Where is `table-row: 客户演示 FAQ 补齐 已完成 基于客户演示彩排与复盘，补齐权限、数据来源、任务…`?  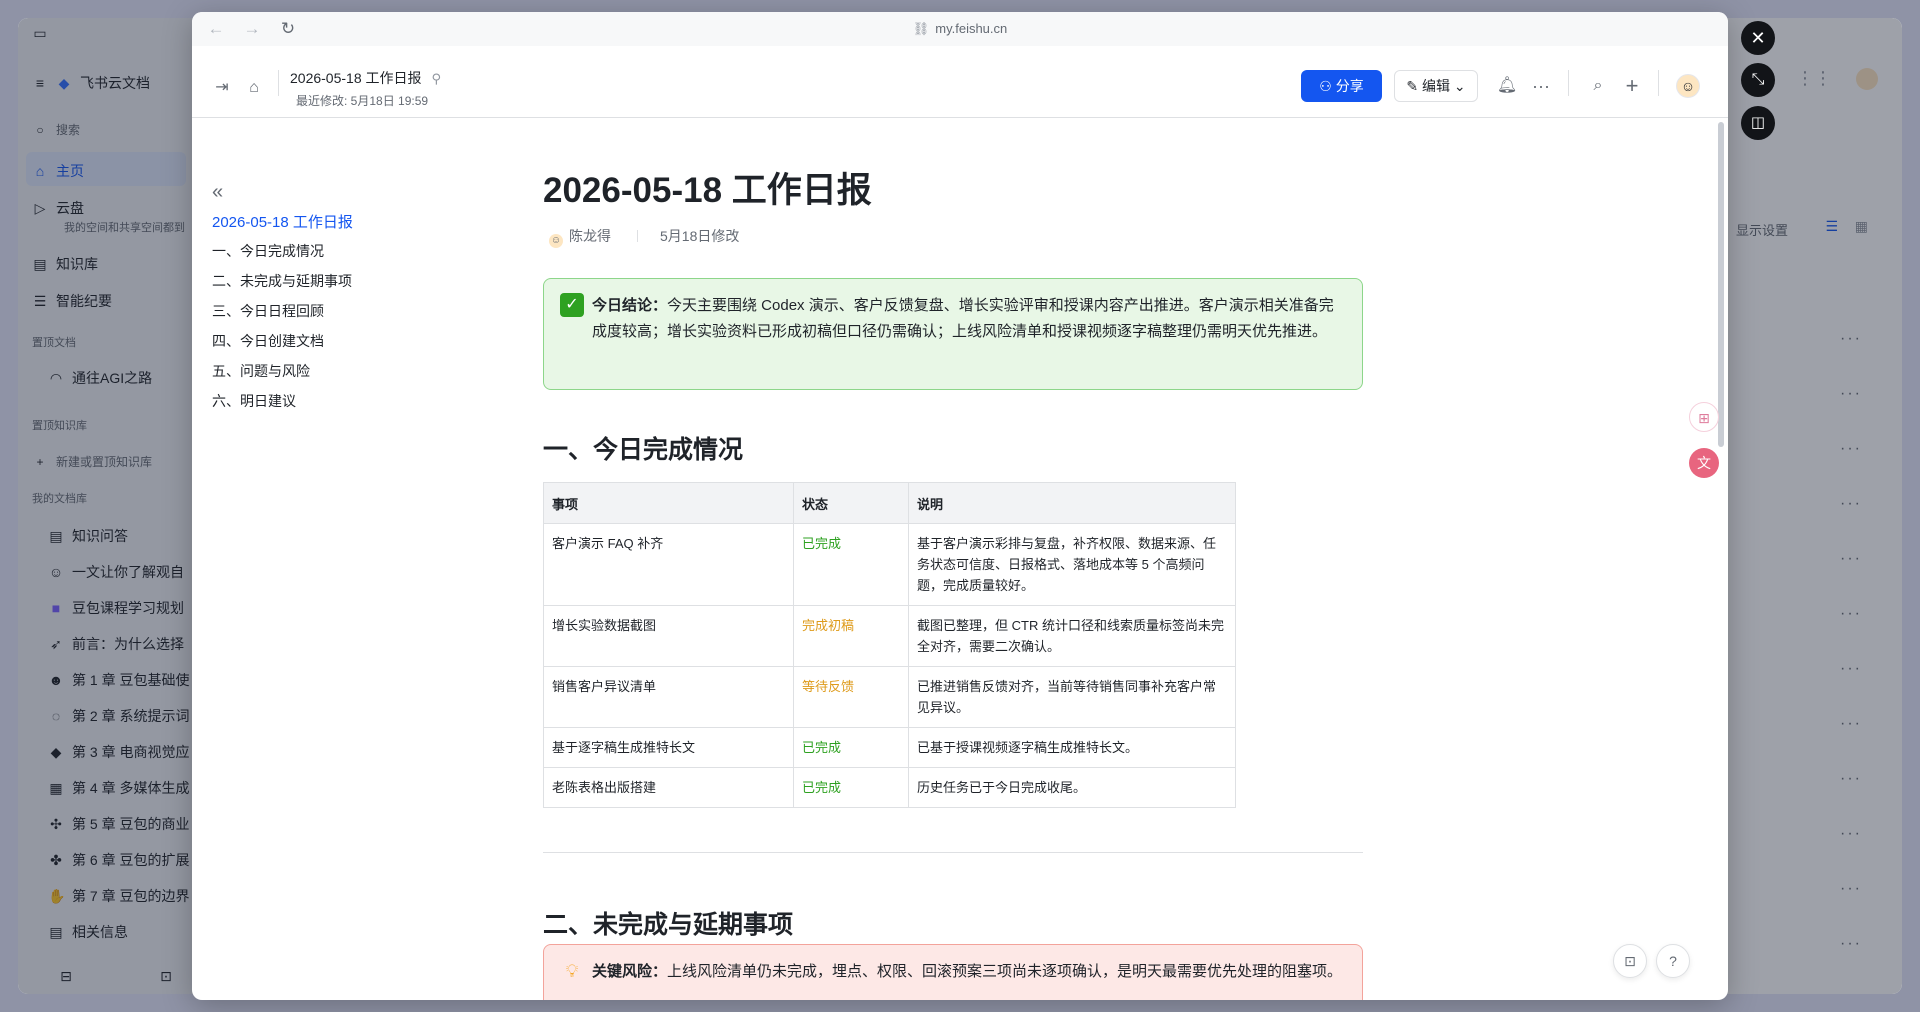
table-row: 客户演示 FAQ 补齐 已完成 基于客户演示彩排与复盘，补齐权限、数据来源、任务… is located at coordinates (889, 564).